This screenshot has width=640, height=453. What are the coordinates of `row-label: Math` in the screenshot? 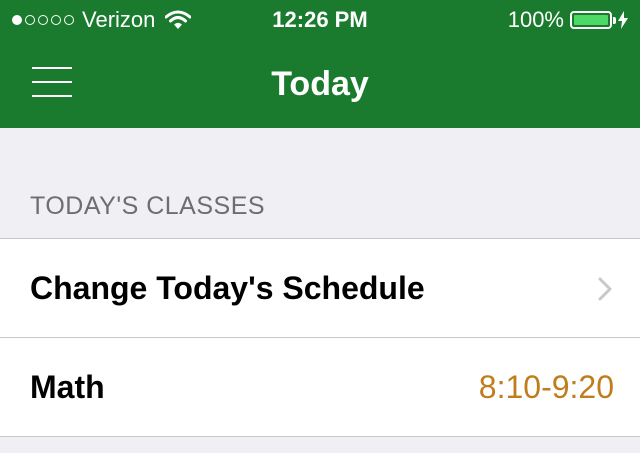 It's located at (67, 386).